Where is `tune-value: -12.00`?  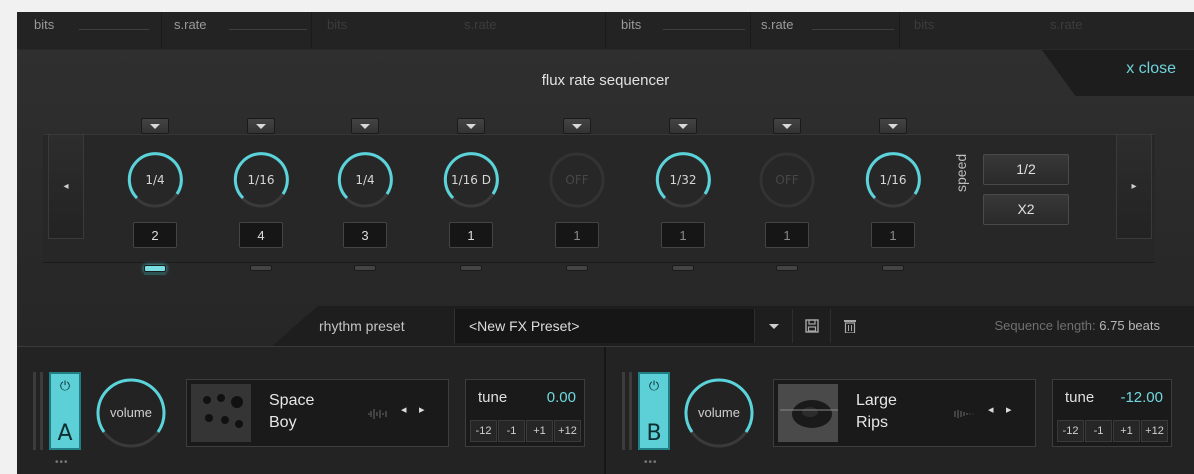
tune-value: -12.00 is located at coordinates (1141, 397).